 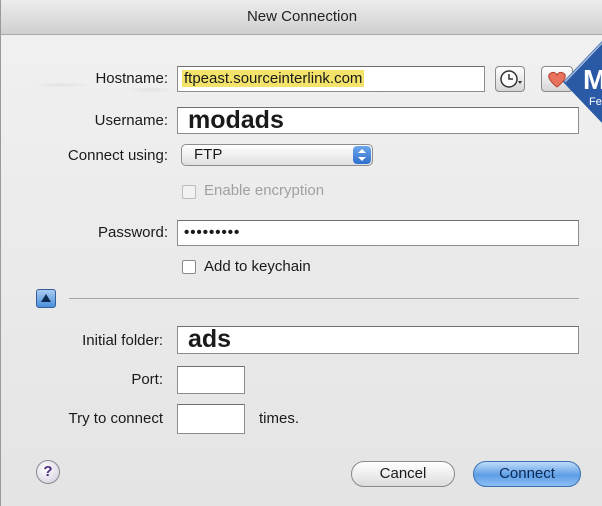 What do you see at coordinates (48, 472) in the screenshot?
I see `help-button: ?` at bounding box center [48, 472].